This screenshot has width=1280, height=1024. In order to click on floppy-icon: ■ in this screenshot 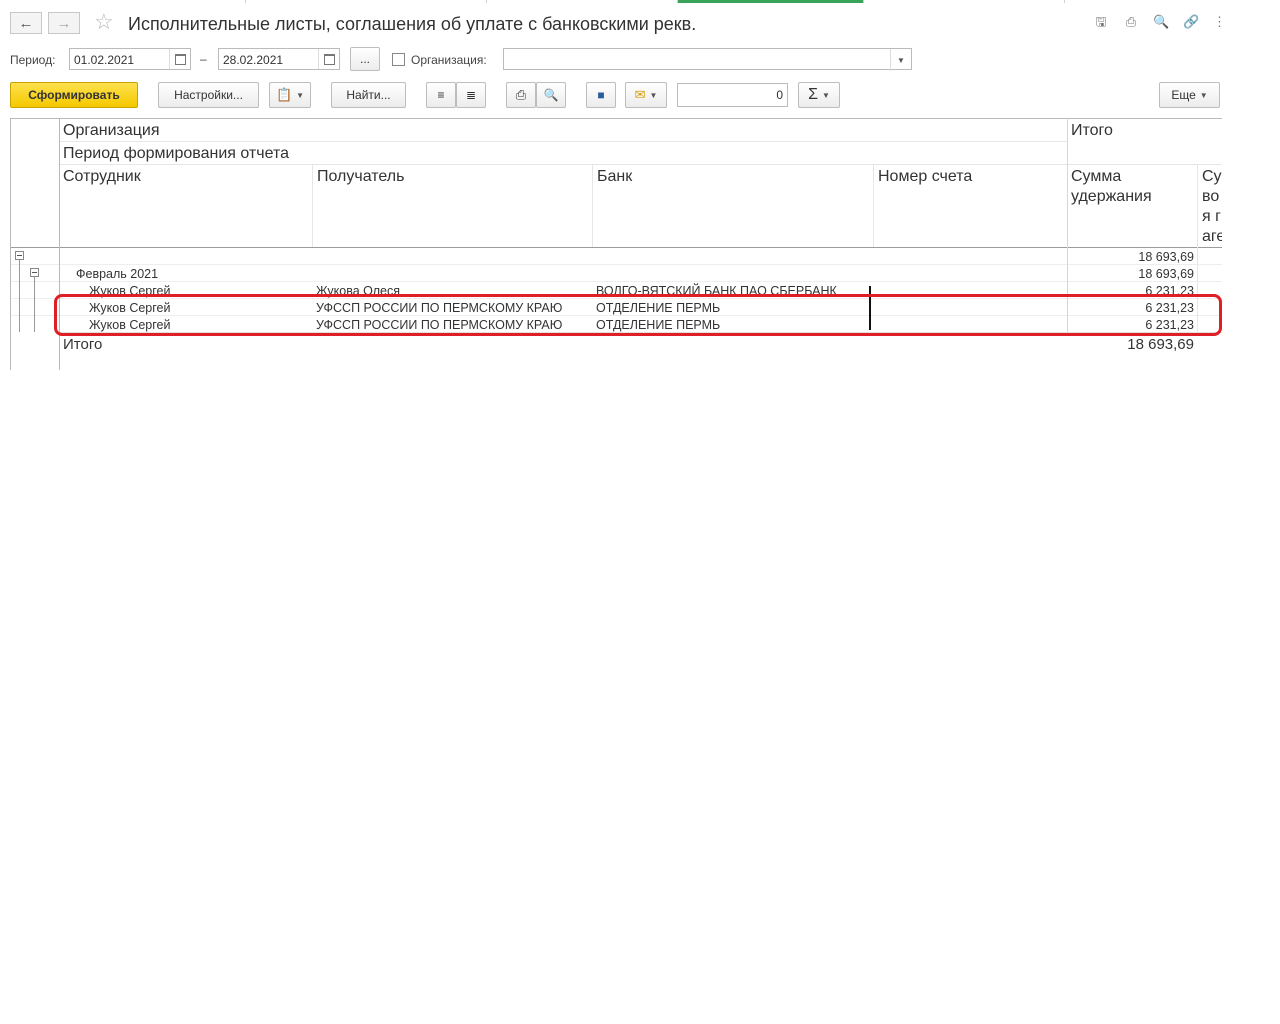, I will do `click(601, 95)`.